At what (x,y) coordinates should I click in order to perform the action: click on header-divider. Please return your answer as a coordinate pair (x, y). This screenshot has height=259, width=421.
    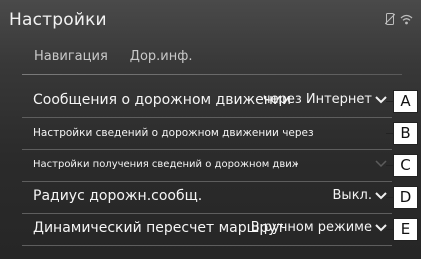
    Looking at the image, I should click on (212, 74).